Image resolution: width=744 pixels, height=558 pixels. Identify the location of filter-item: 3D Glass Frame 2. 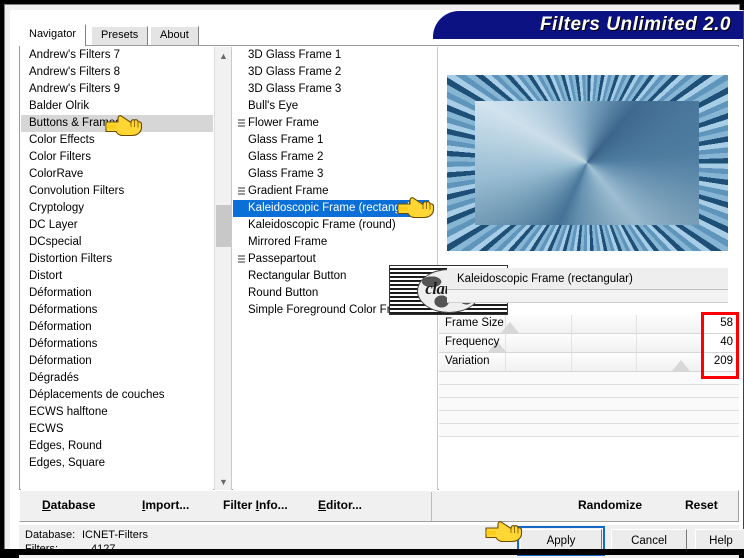
(335, 72).